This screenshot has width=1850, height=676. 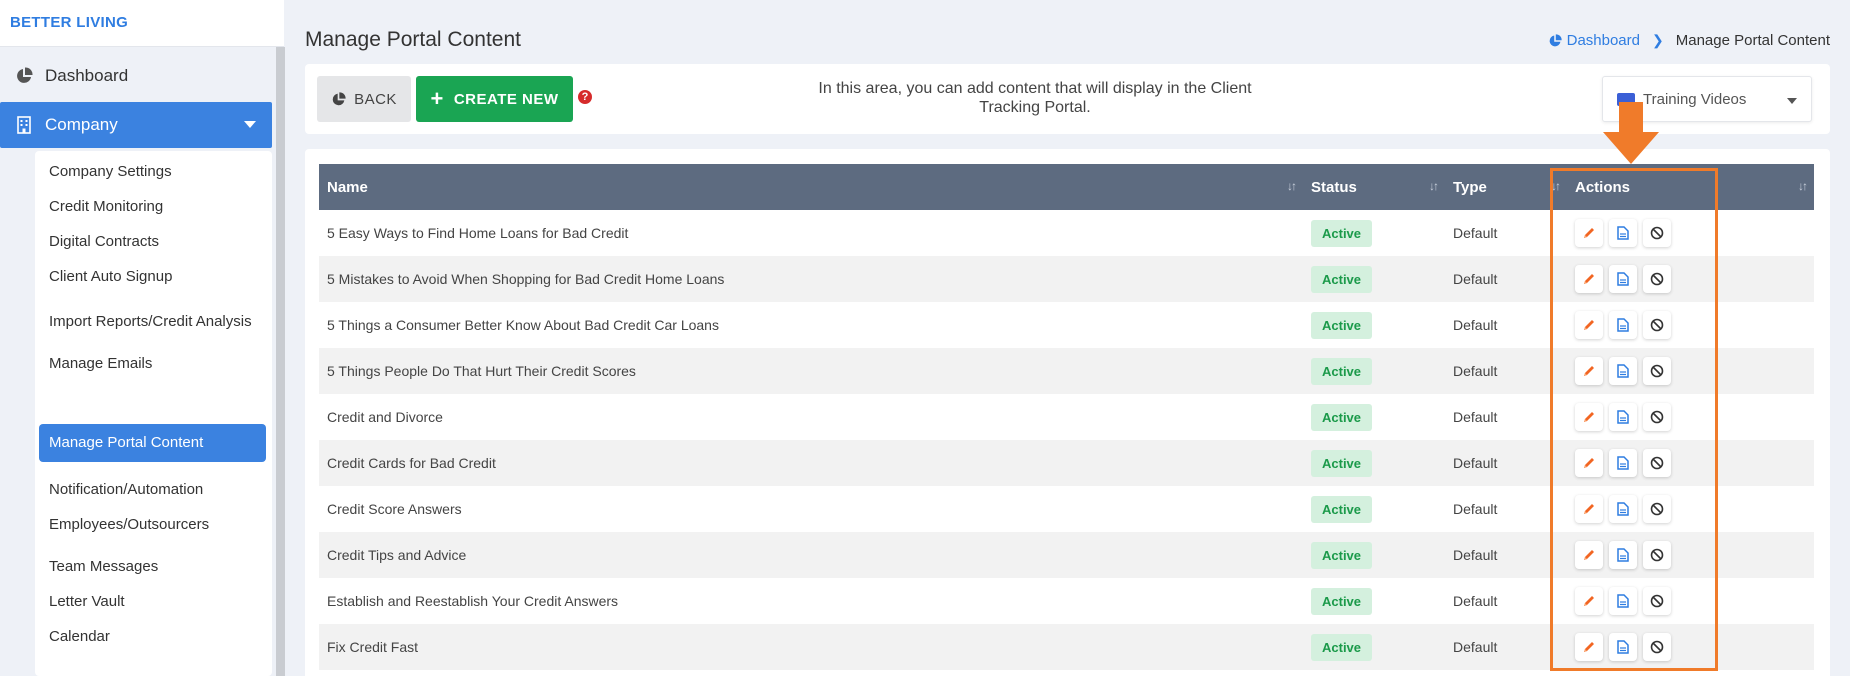 I want to click on sidebar-item-label: Dashboard, so click(x=87, y=75).